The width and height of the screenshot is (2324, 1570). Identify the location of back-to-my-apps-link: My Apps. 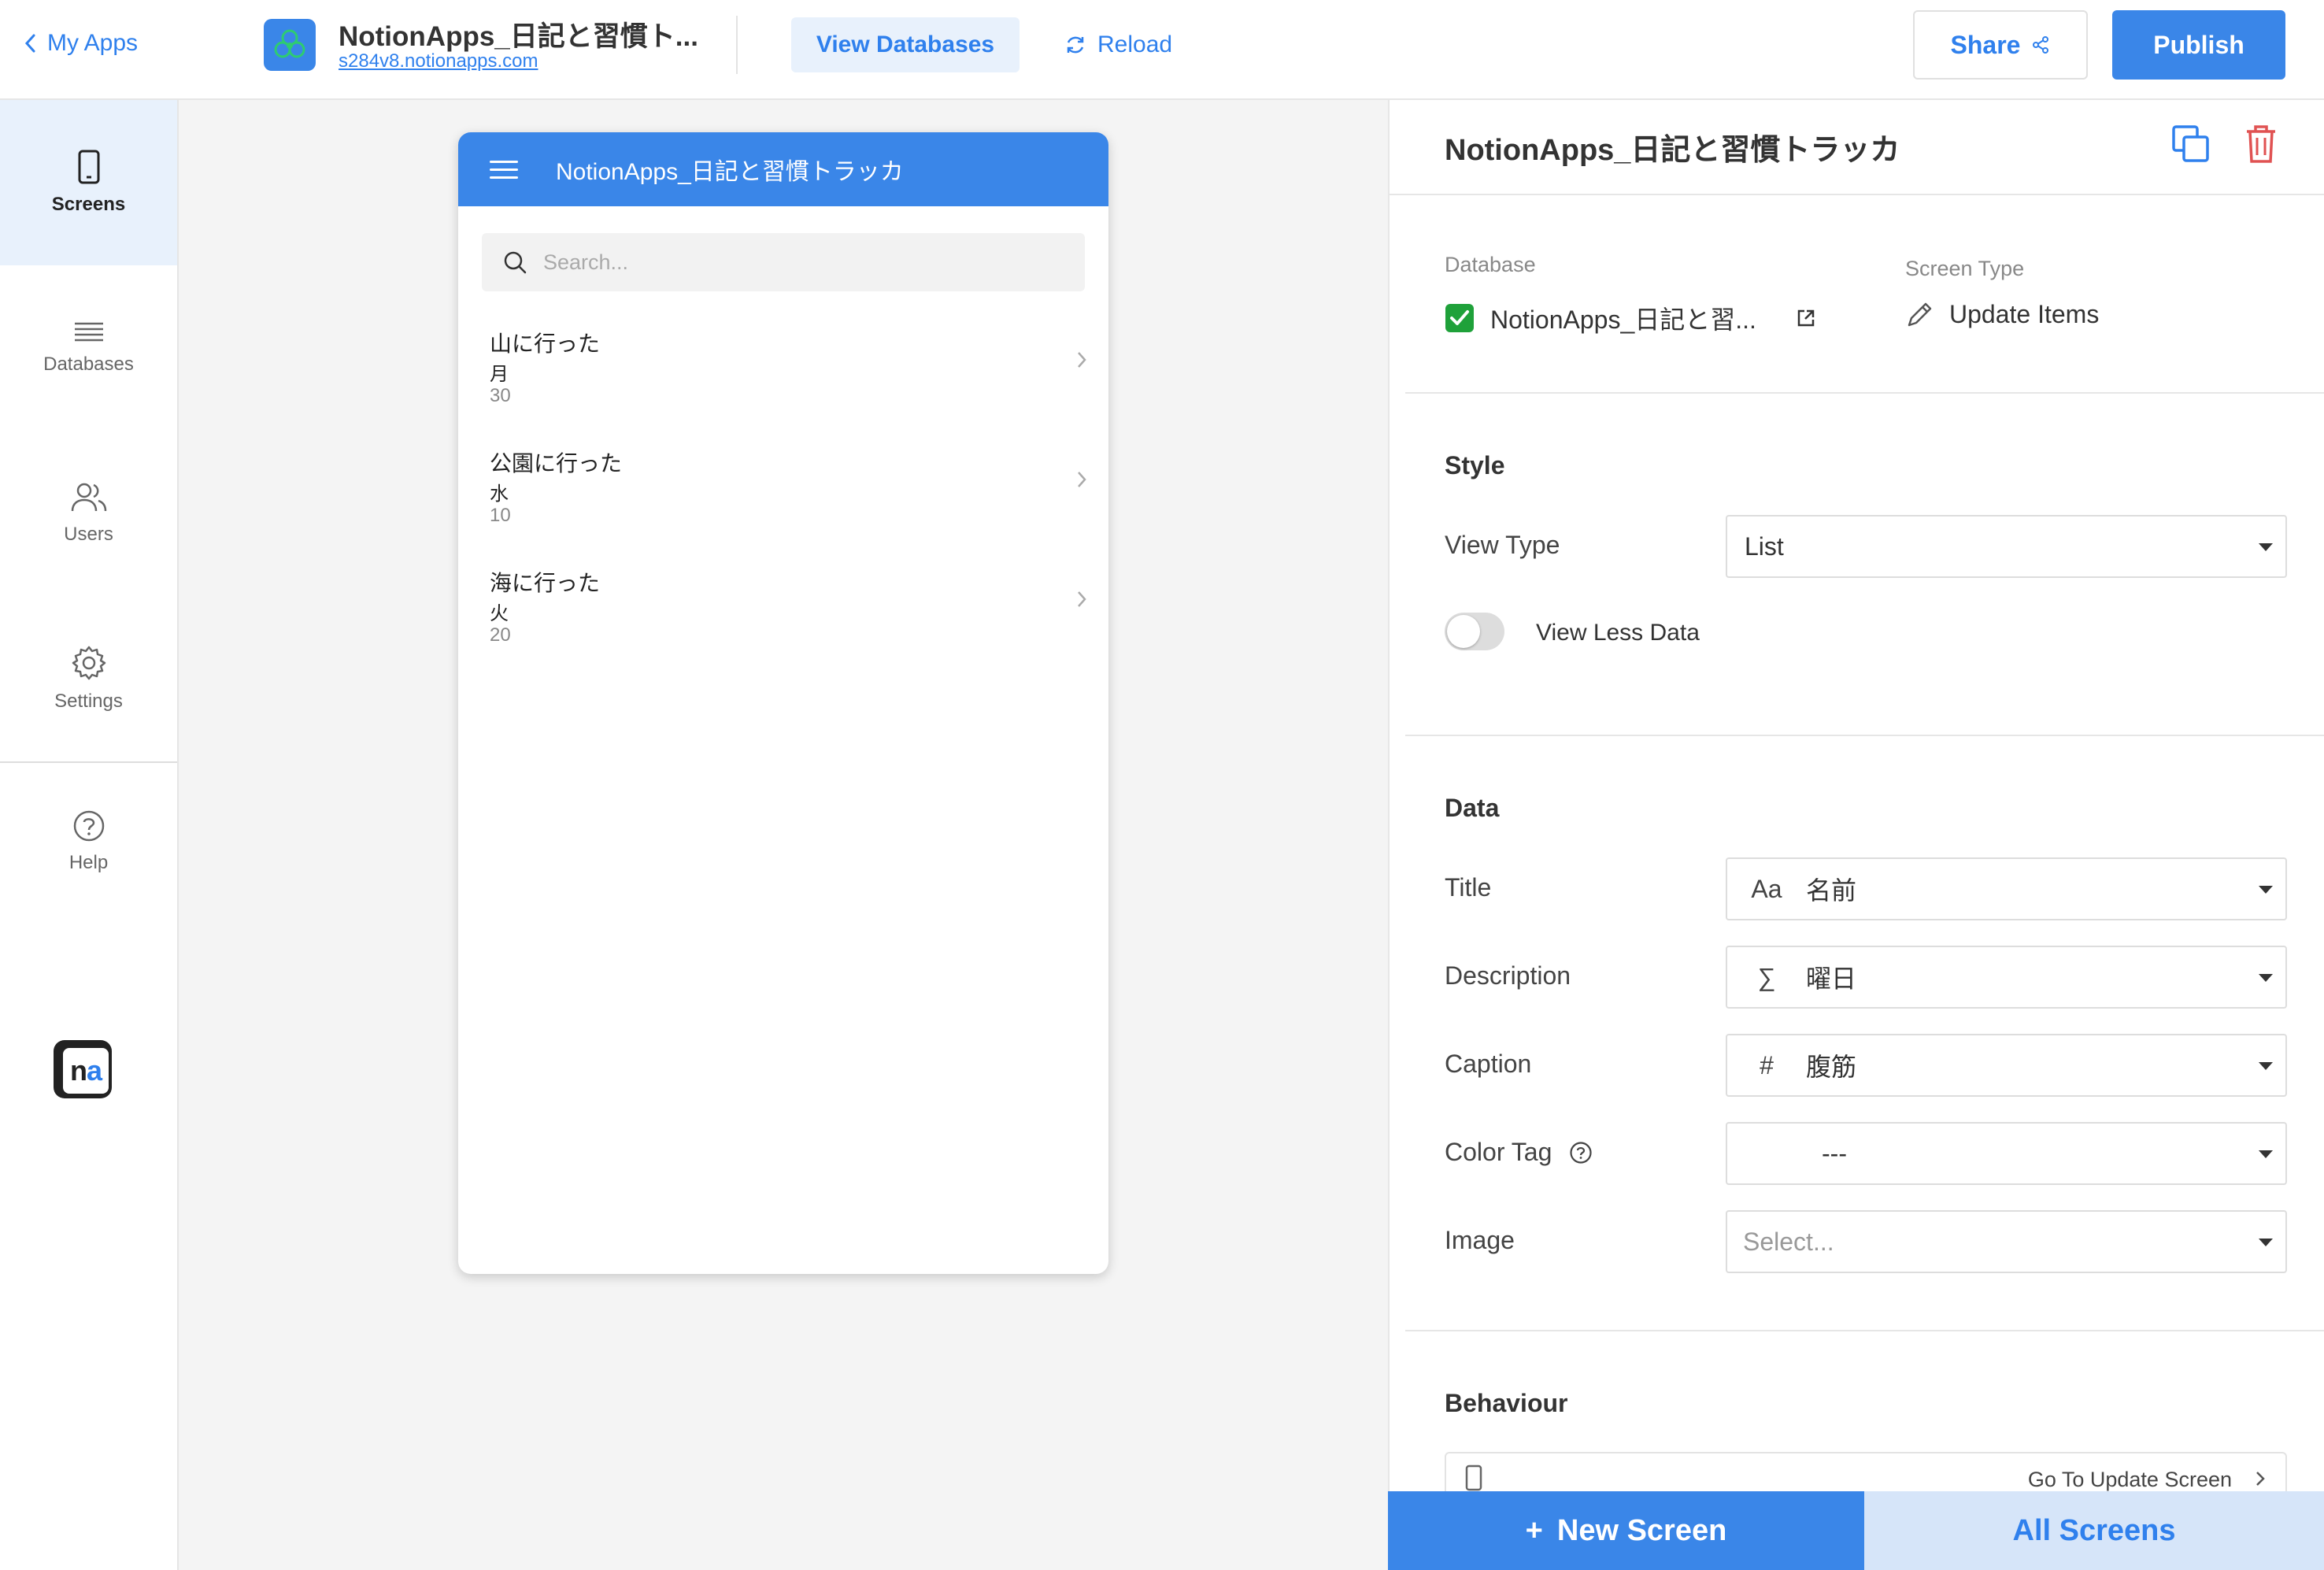
(81, 43).